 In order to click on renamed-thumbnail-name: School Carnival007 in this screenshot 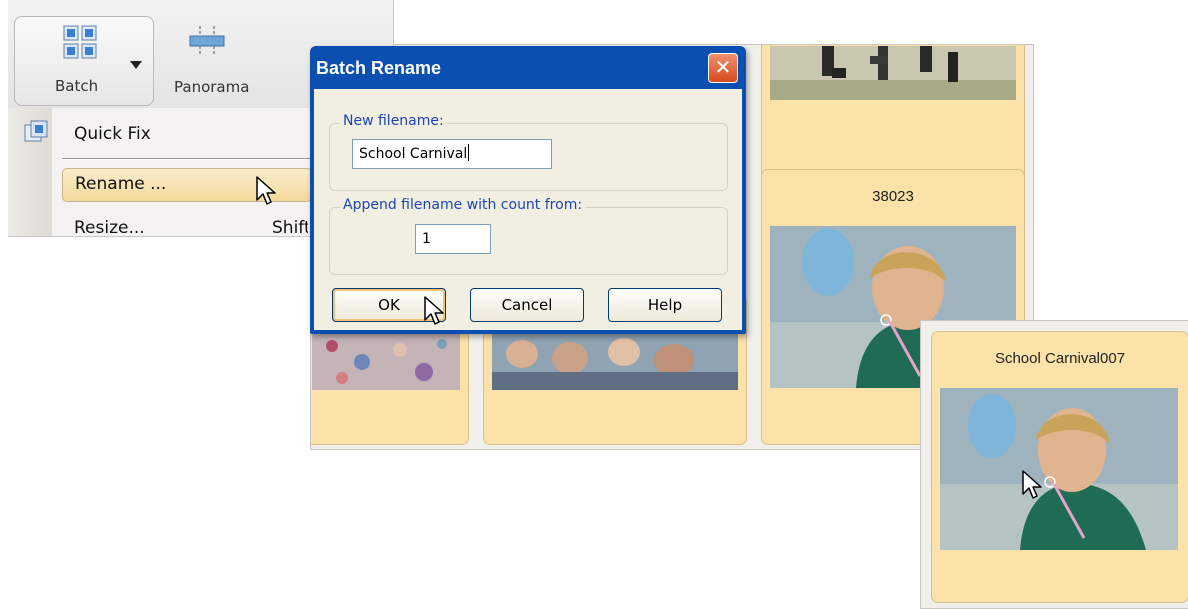, I will do `click(1060, 358)`.